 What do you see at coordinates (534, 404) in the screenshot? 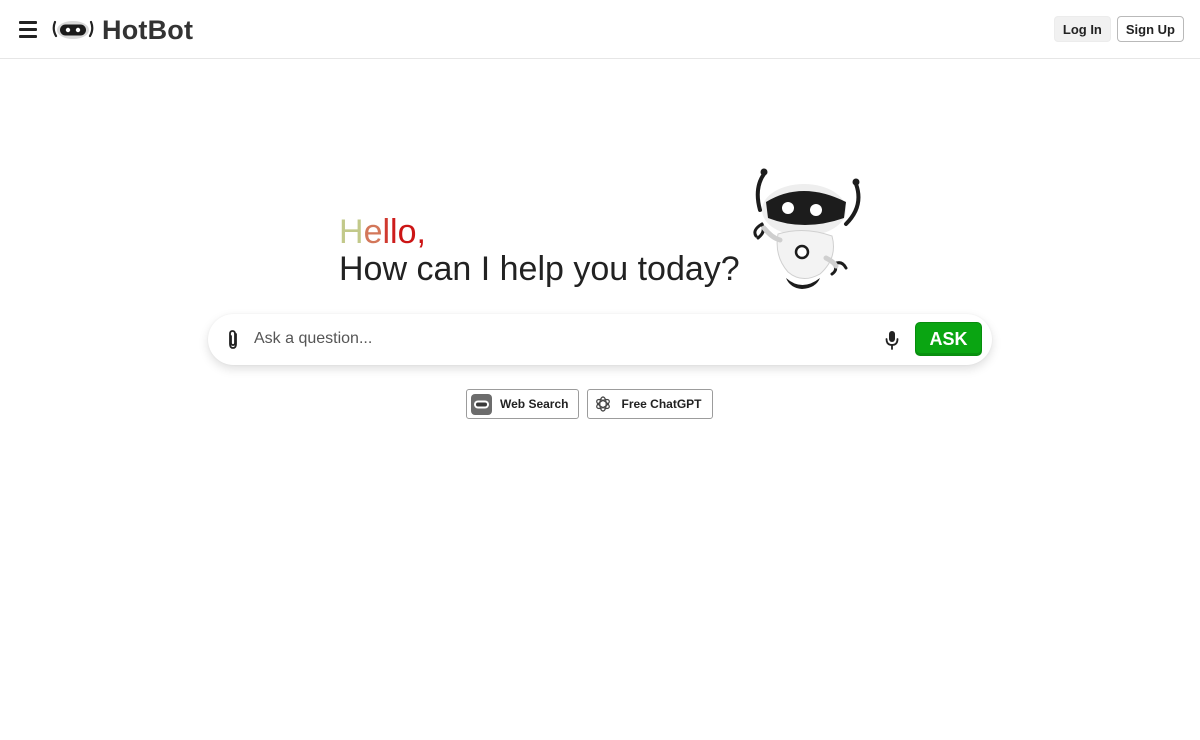
I see `chip-label: Web Search` at bounding box center [534, 404].